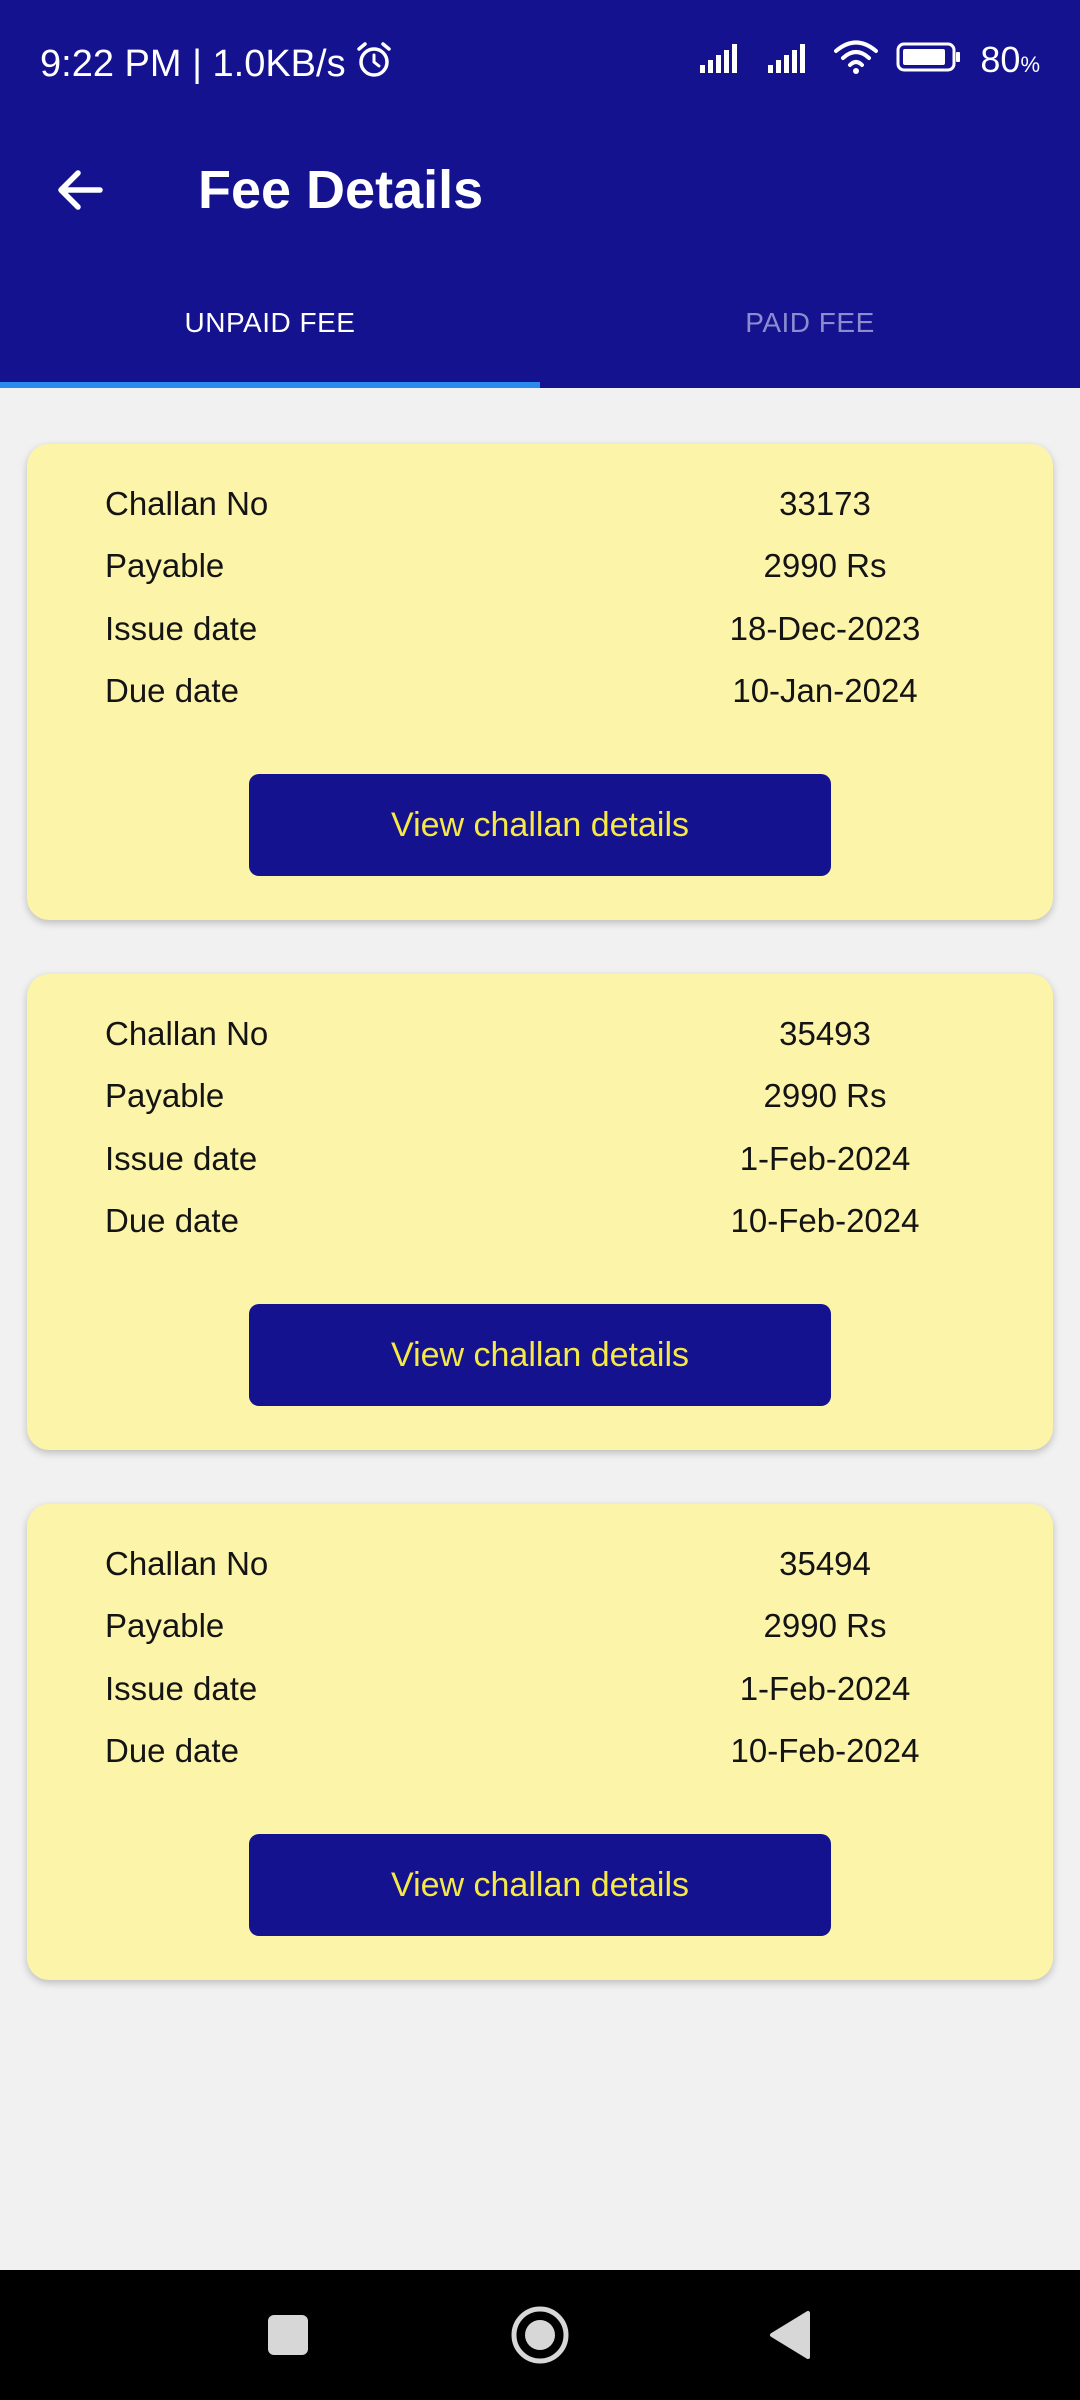 Image resolution: width=1080 pixels, height=2400 pixels. Describe the element at coordinates (341, 190) in the screenshot. I see `page-title: Fee Details` at that location.